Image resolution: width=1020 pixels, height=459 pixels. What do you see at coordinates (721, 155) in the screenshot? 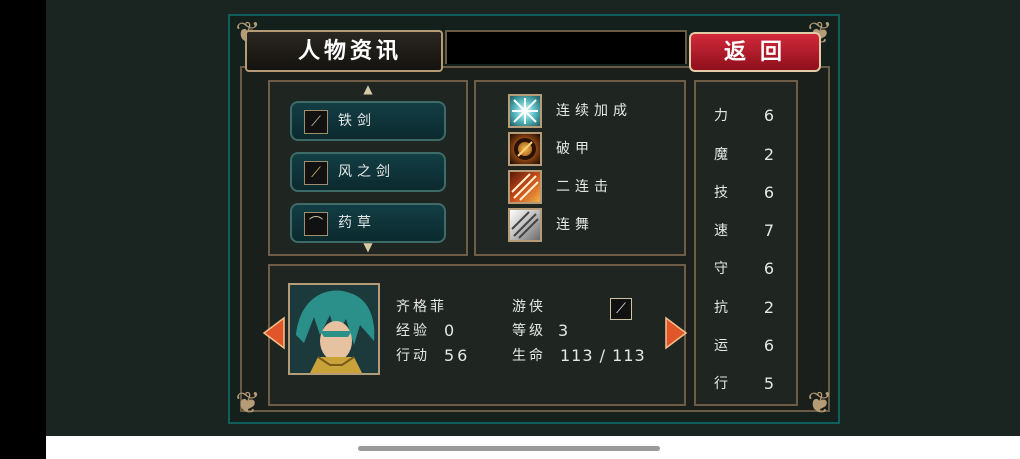
I see `stat-name: 魔` at bounding box center [721, 155].